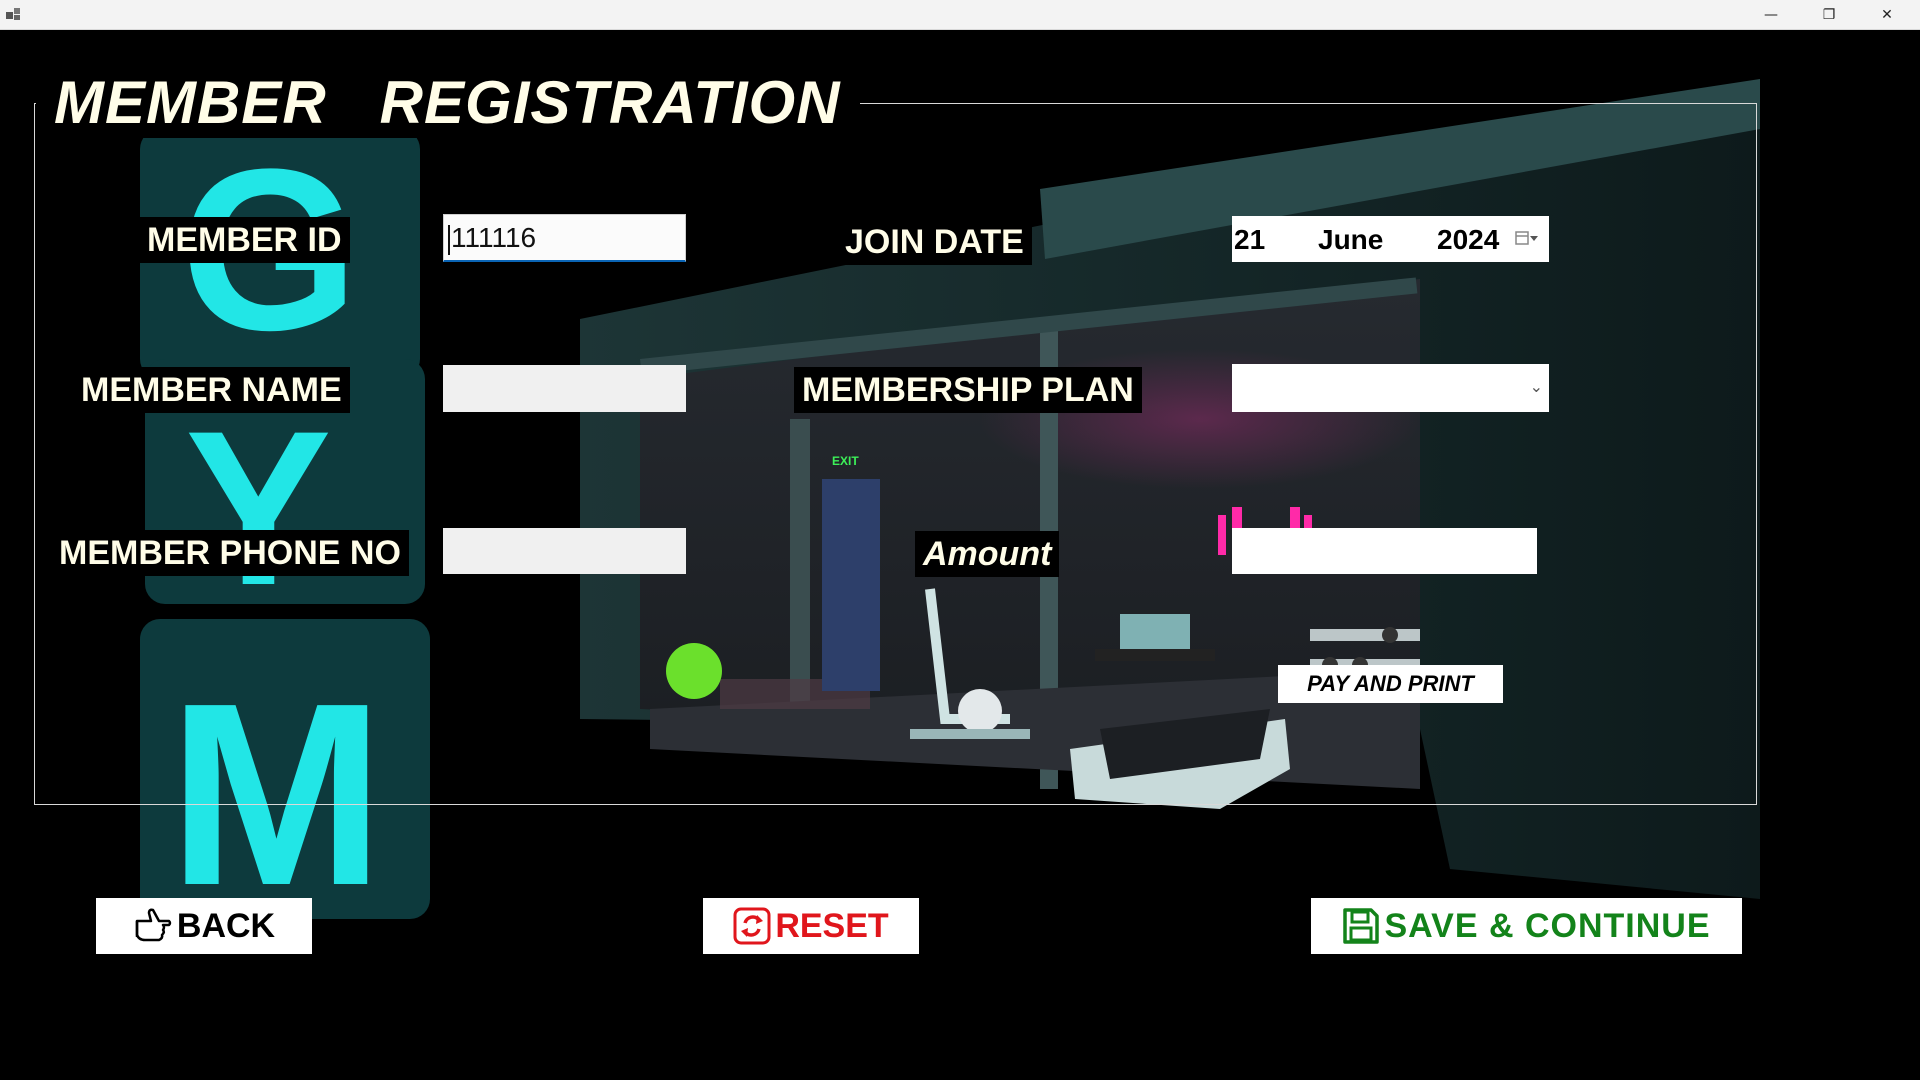  I want to click on join-date-day: 21, so click(1249, 240).